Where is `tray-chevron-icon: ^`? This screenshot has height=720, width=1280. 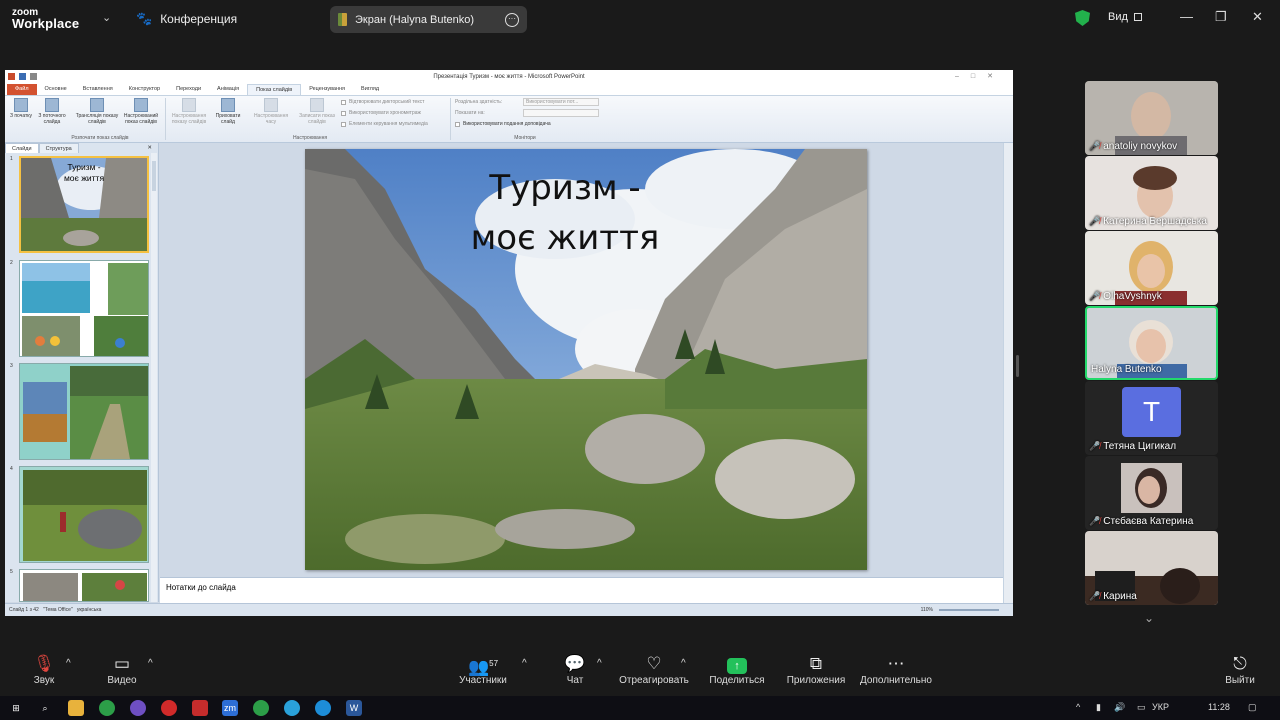 tray-chevron-icon: ^ is located at coordinates (1078, 707).